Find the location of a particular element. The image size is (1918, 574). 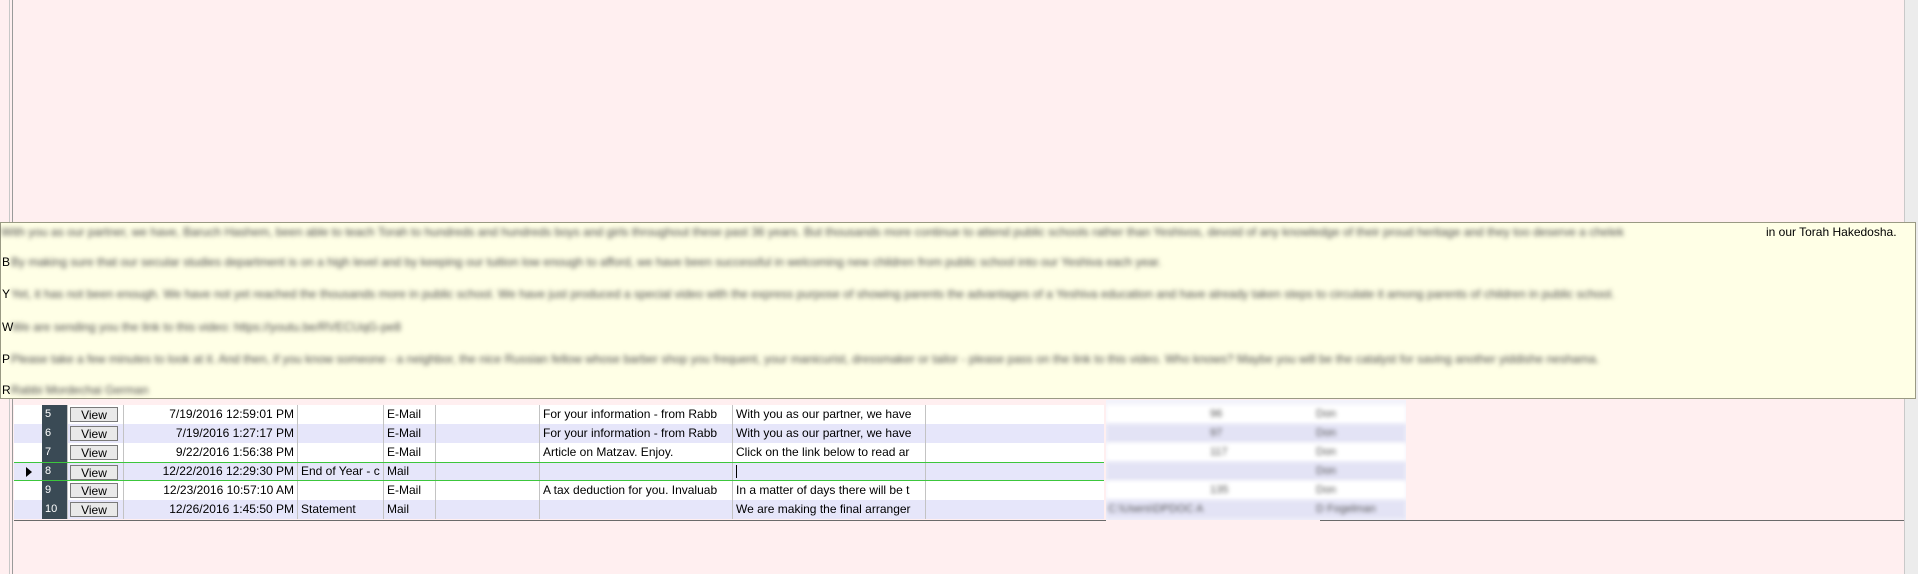

date-cell: 7/19/2016 12:59:01 PM is located at coordinates (211, 414).